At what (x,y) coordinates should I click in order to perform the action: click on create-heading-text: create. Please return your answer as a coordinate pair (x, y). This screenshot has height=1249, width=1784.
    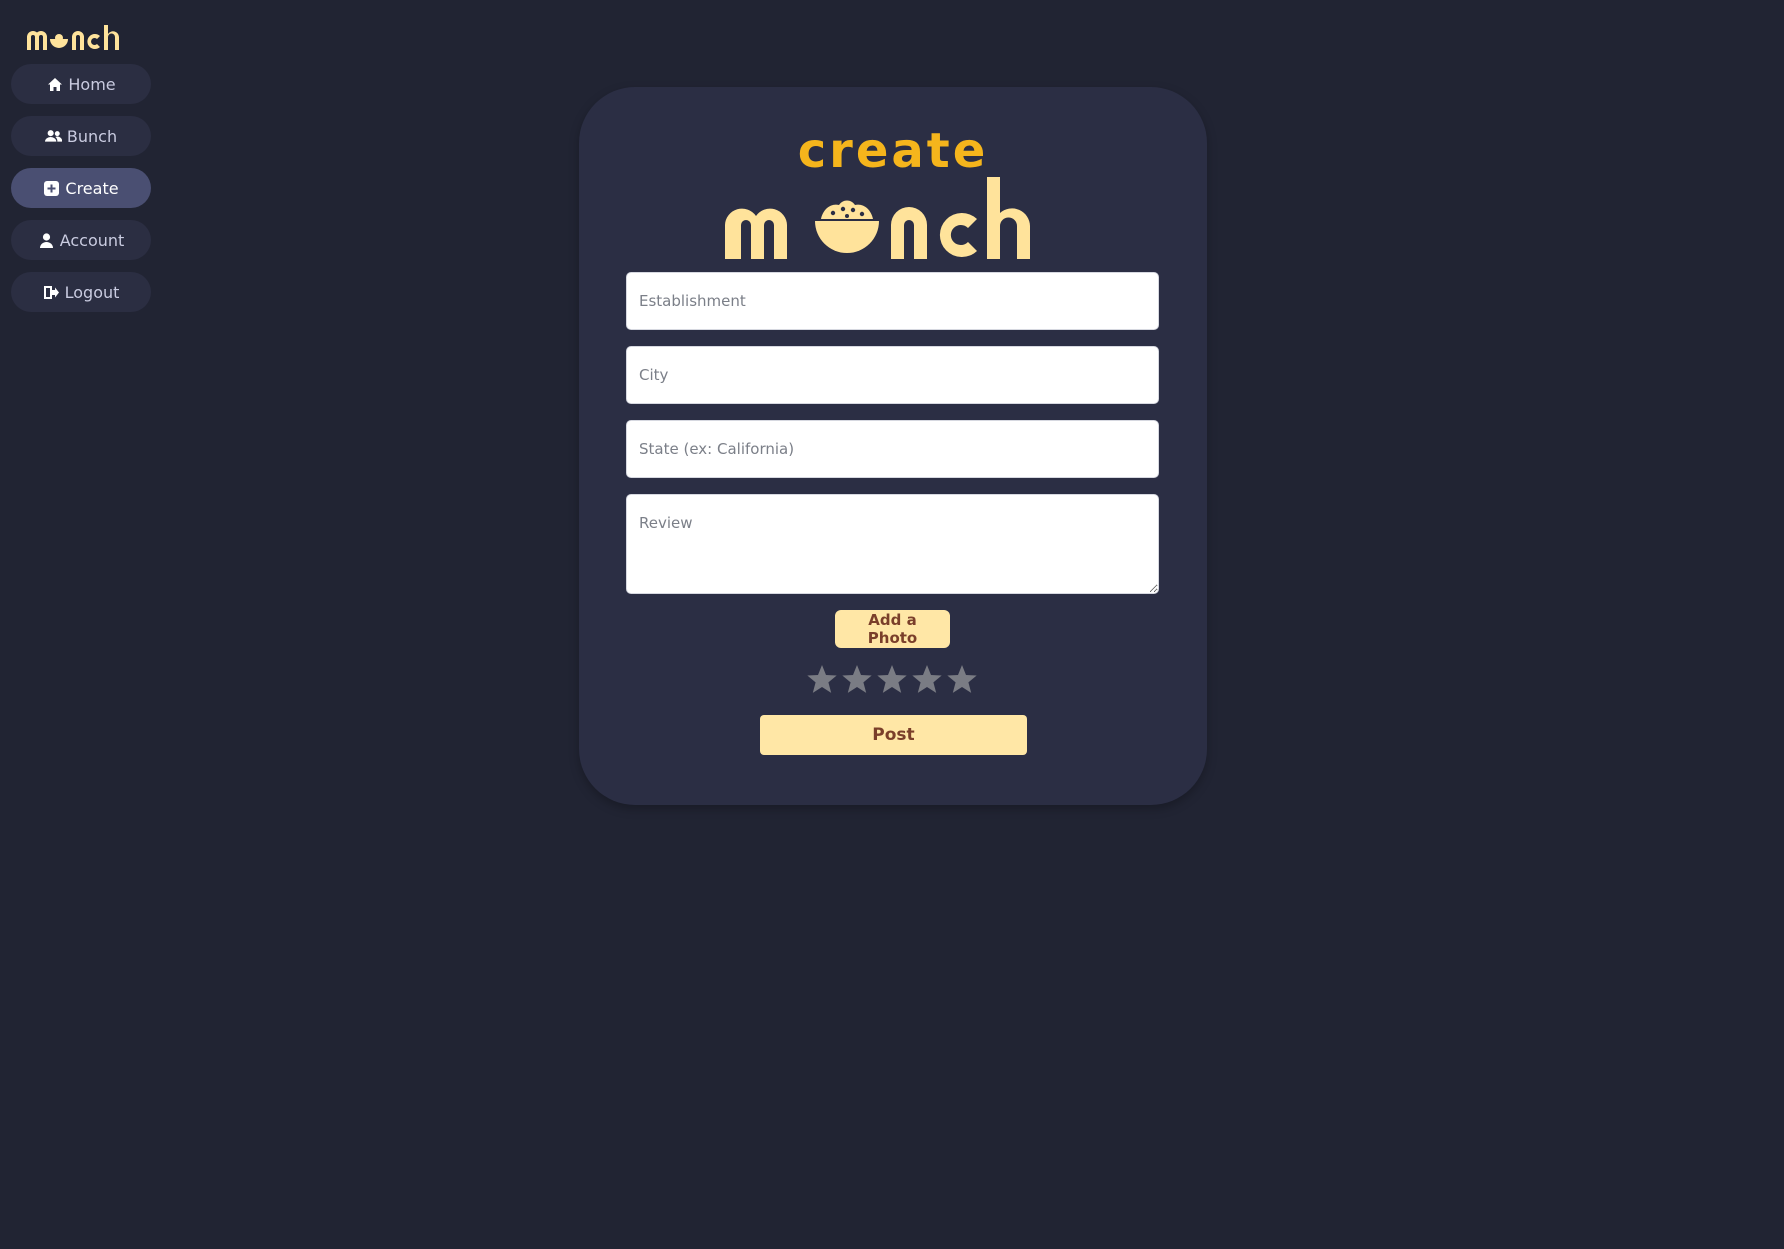
    Looking at the image, I should click on (893, 151).